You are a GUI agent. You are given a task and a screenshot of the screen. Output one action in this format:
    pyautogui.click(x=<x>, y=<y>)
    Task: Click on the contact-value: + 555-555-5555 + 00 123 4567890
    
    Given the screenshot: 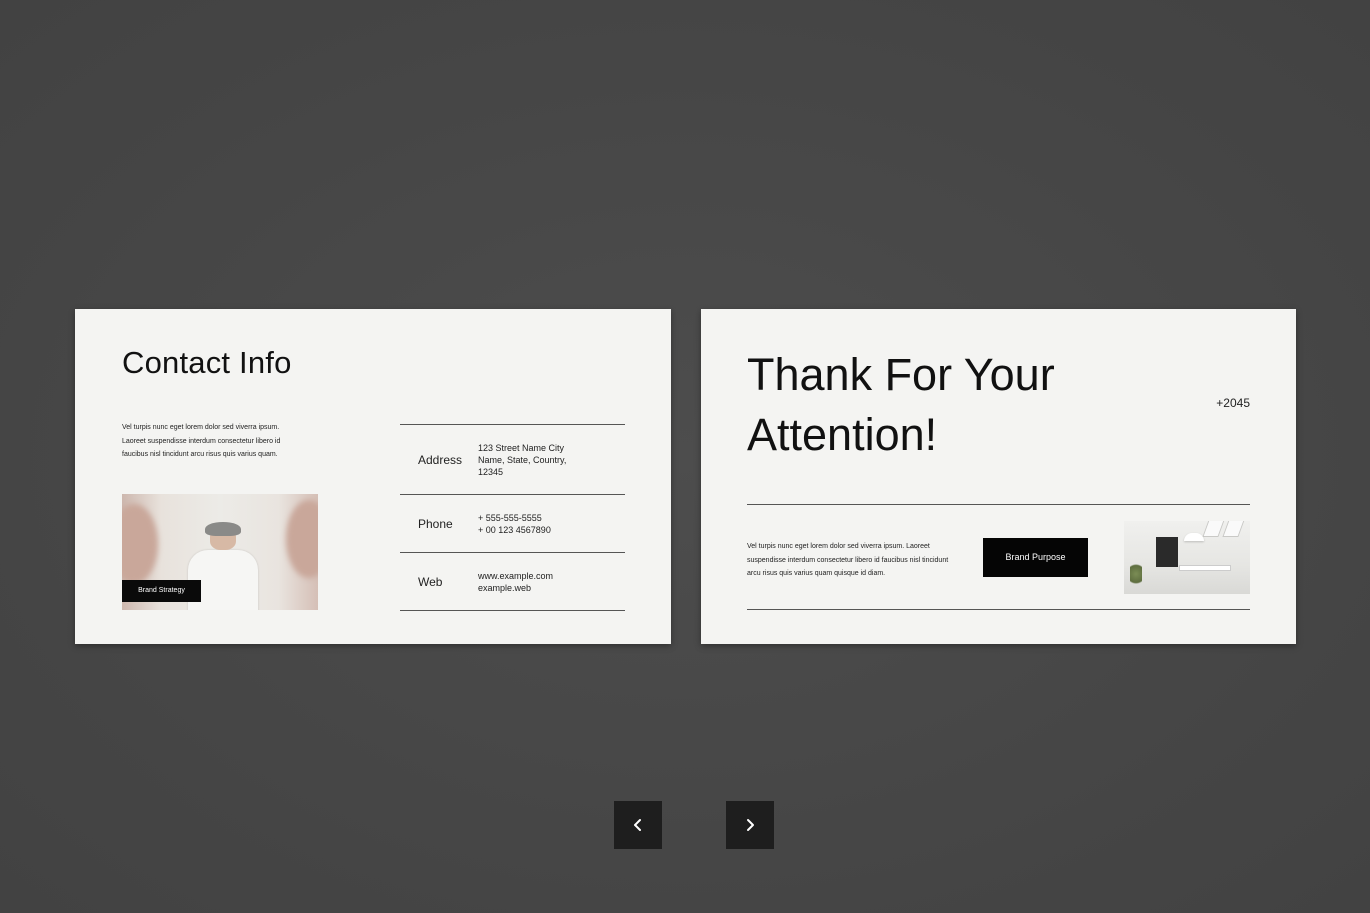 What is the action you would take?
    pyautogui.click(x=551, y=524)
    